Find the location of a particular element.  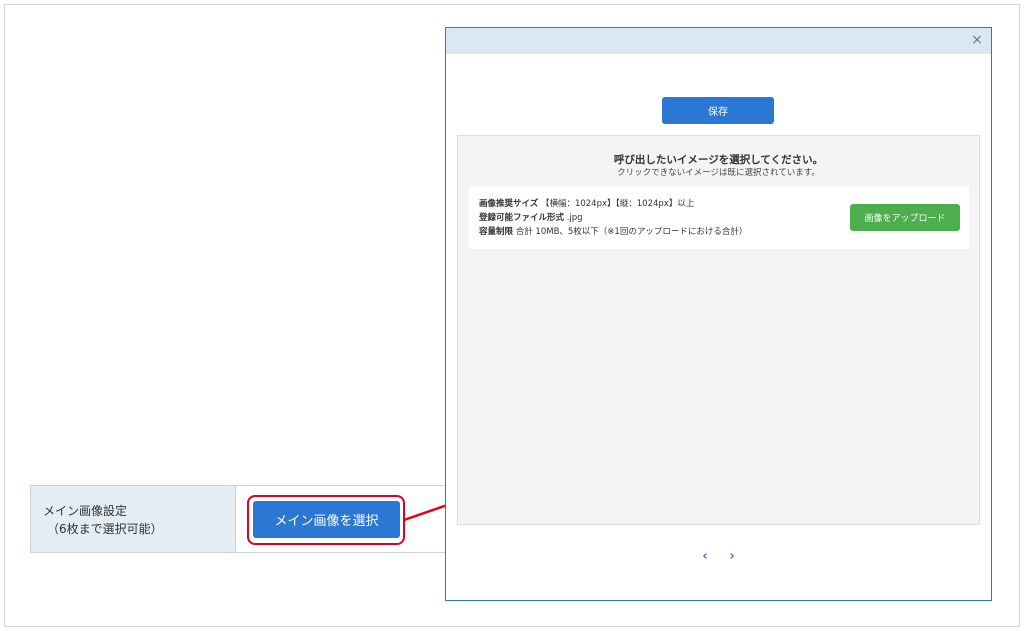

format-info: 登録可能ファイル形式 .jpg is located at coordinates (531, 217).